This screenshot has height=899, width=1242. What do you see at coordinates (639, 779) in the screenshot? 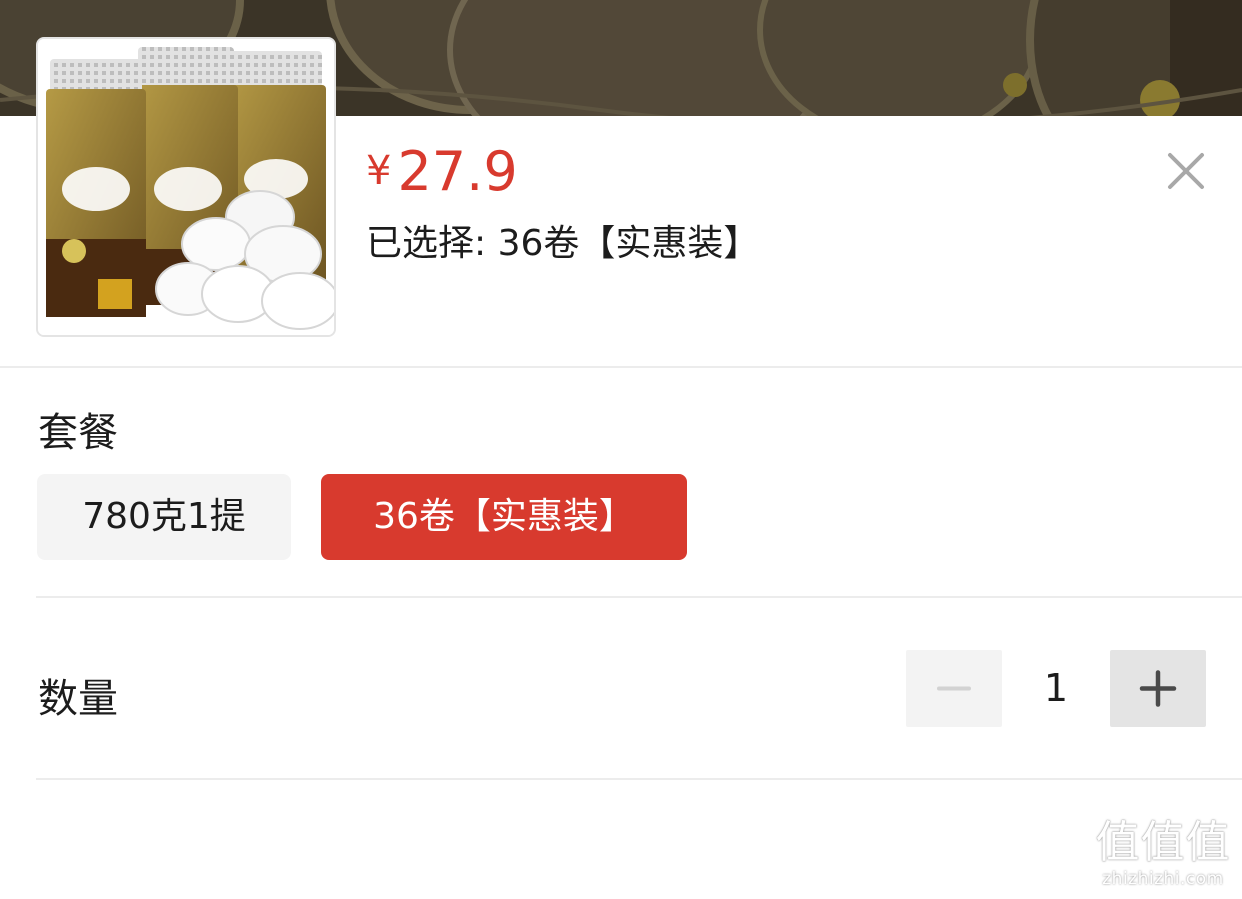
I see `quantity-divider` at bounding box center [639, 779].